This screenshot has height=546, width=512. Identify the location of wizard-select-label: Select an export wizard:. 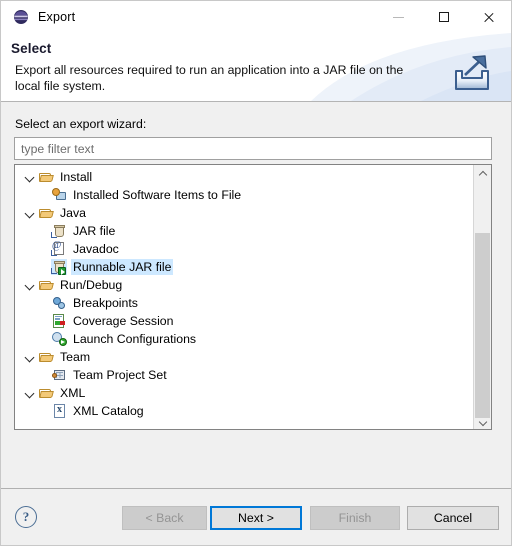
(81, 124).